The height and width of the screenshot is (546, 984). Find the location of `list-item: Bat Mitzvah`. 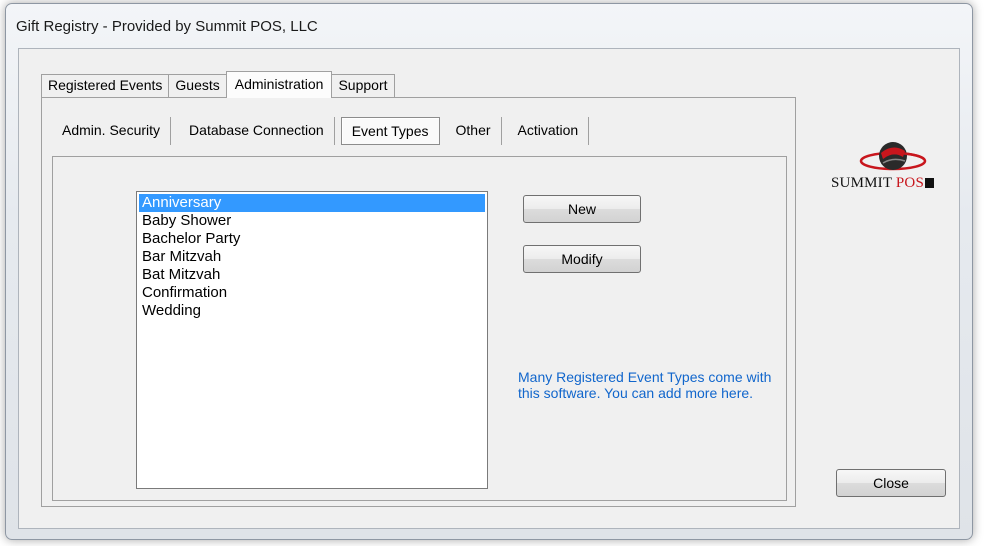

list-item: Bat Mitzvah is located at coordinates (312, 275).